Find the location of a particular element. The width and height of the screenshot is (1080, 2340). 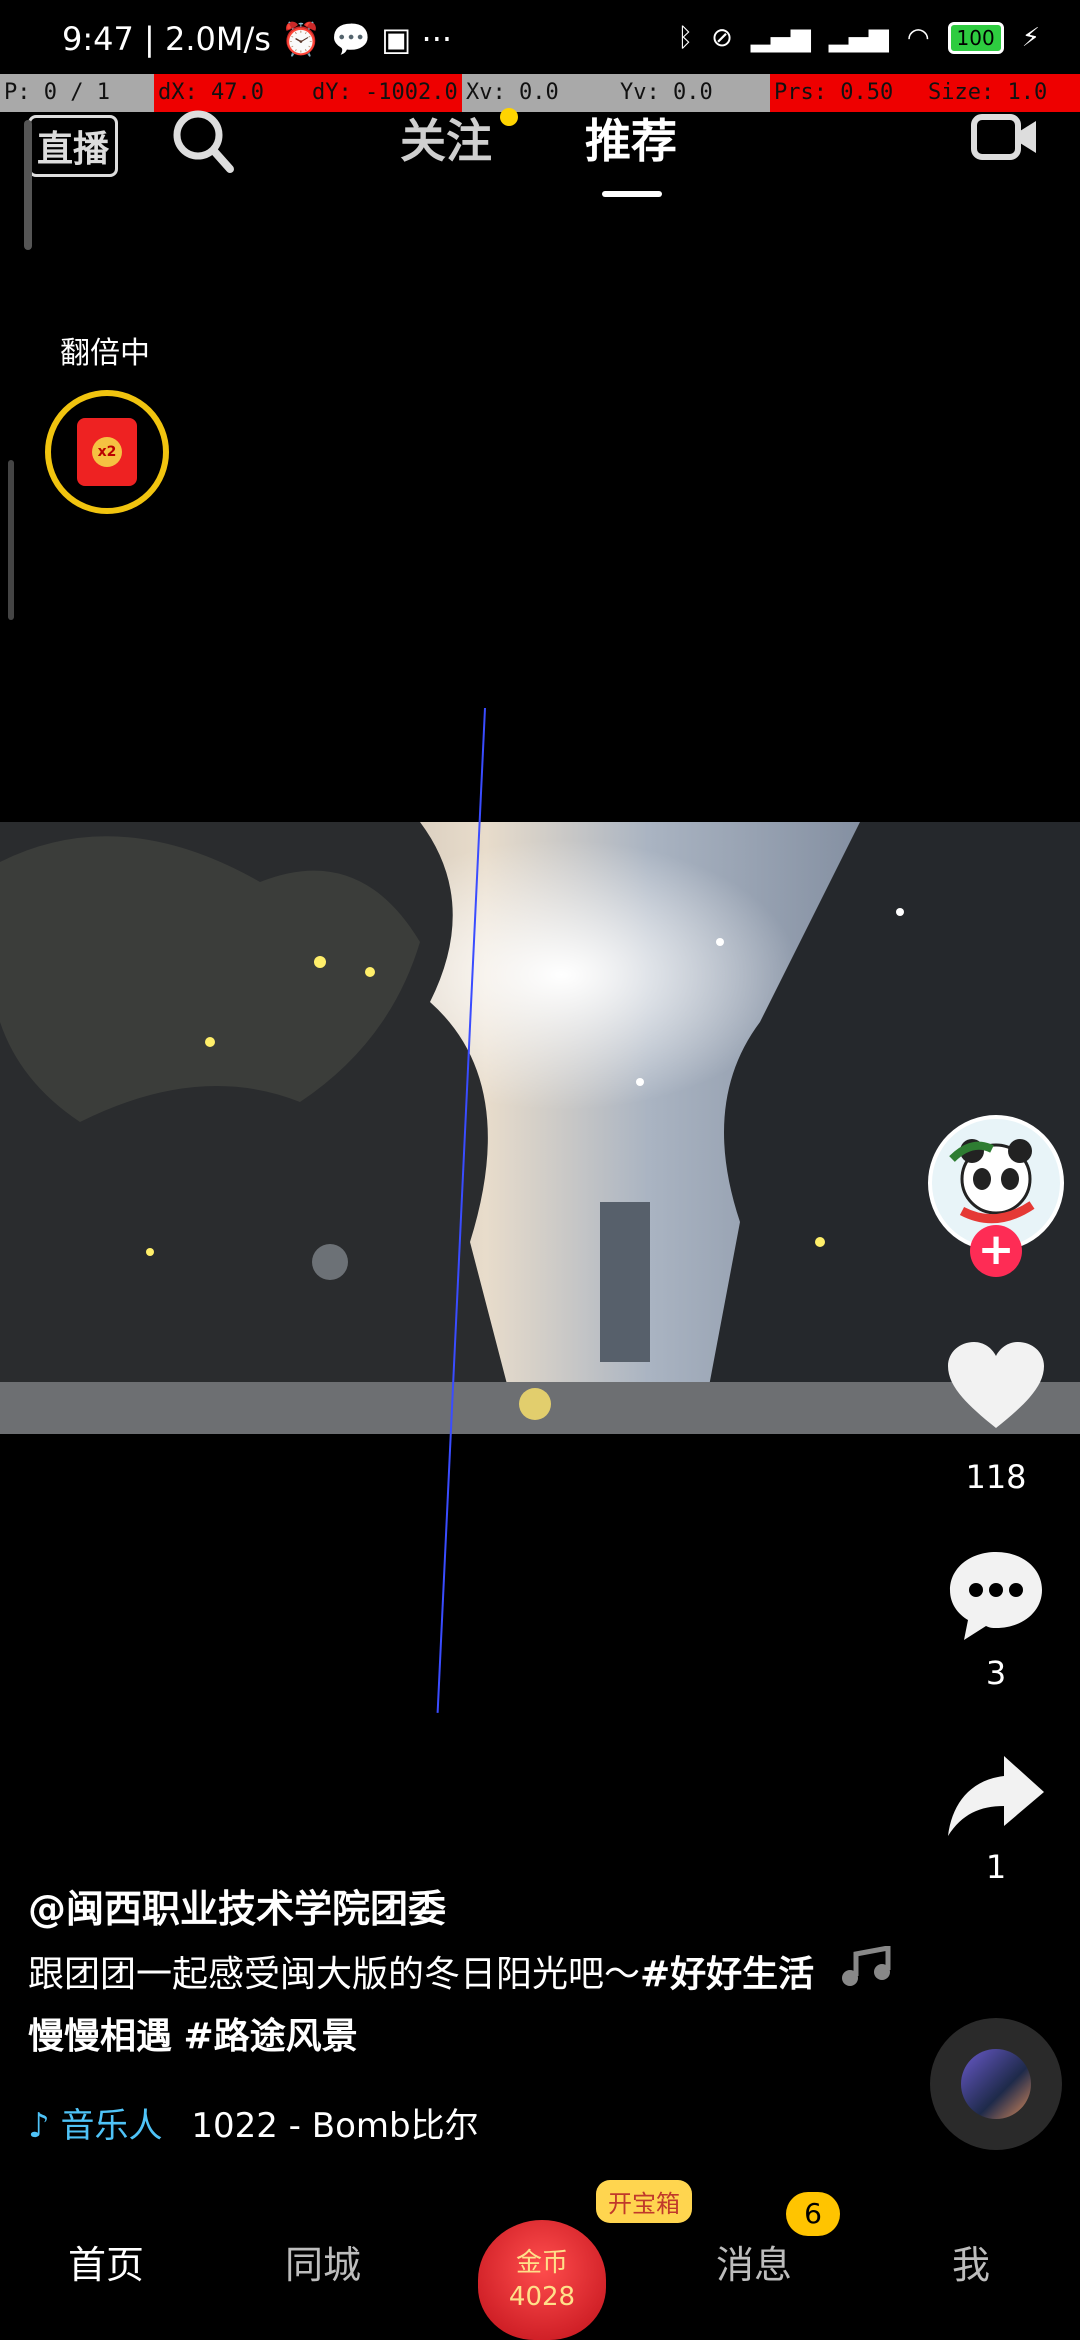

status-time: 9:47 is located at coordinates (98, 39).